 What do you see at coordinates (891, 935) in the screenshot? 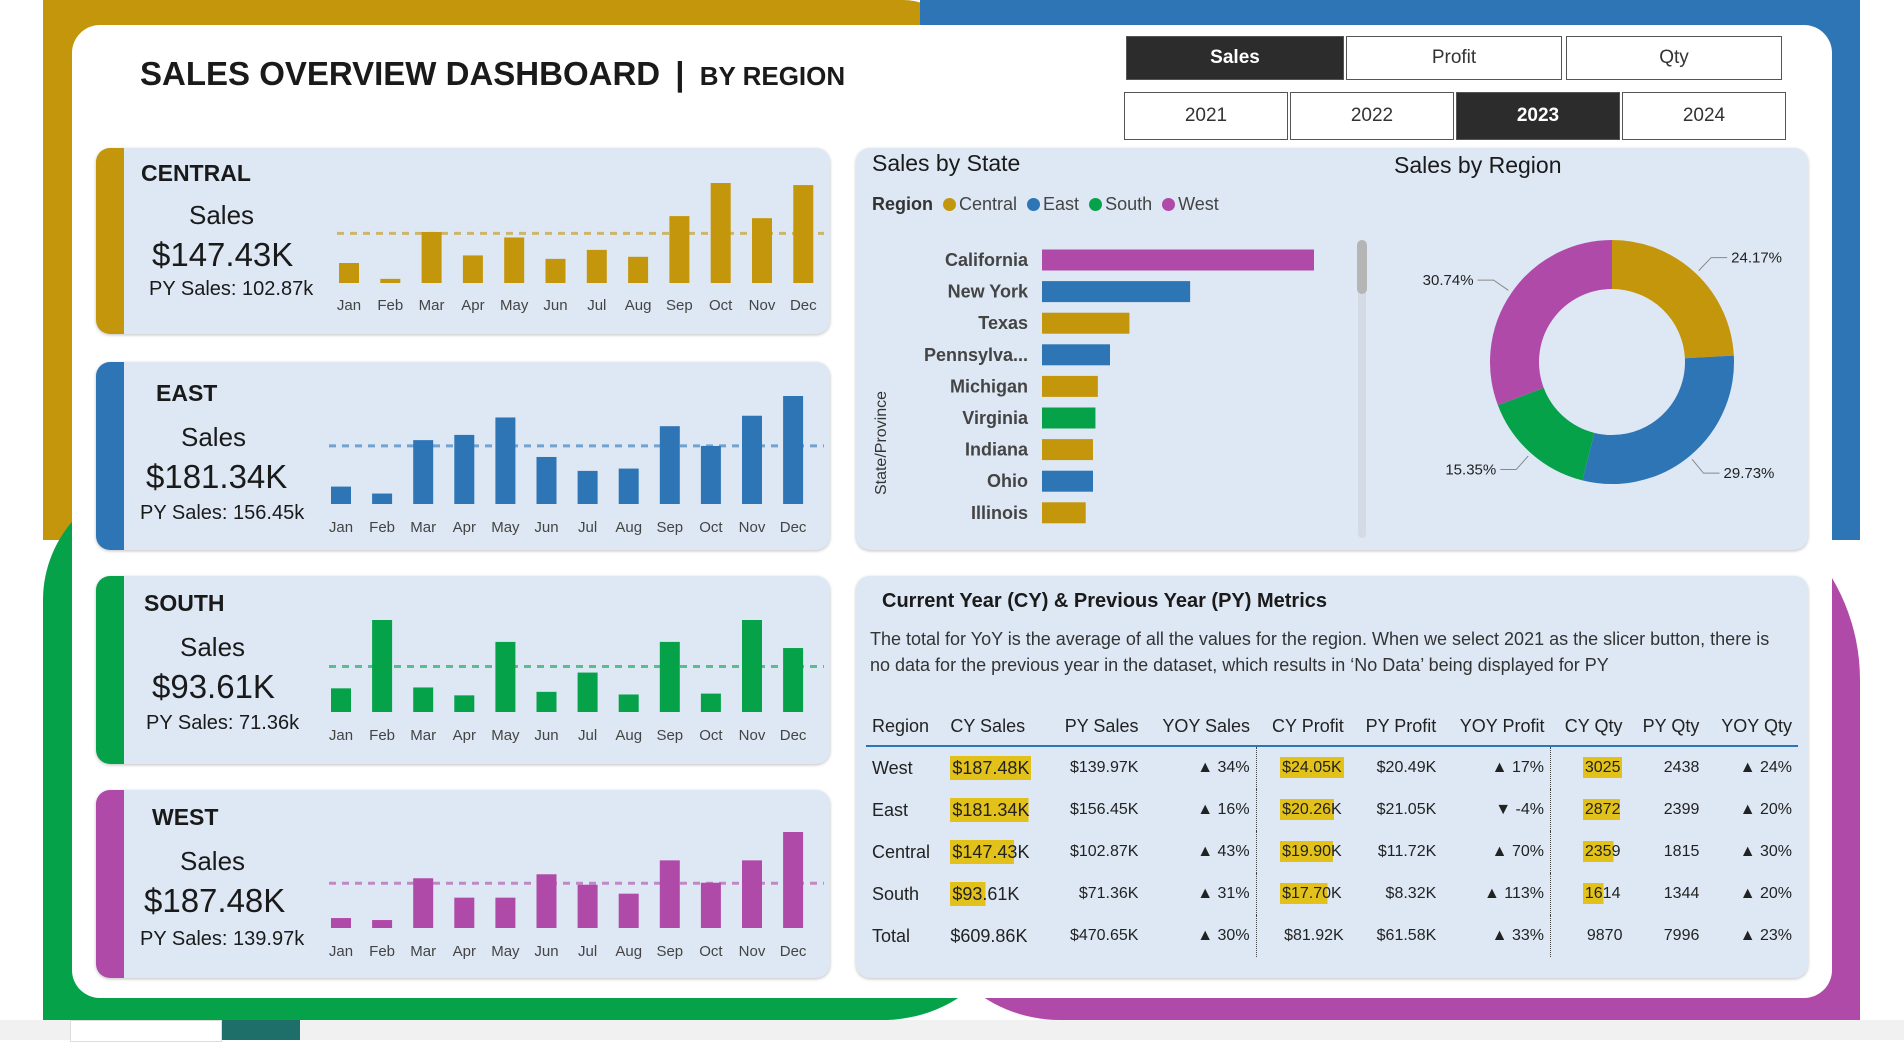
I see `region-cell: Total` at bounding box center [891, 935].